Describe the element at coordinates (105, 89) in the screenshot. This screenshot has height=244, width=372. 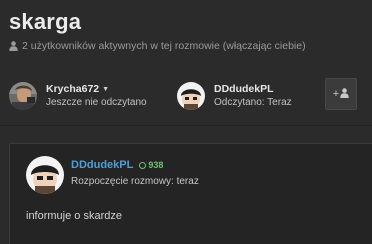
I see `chevron-down-icon: ▼` at that location.